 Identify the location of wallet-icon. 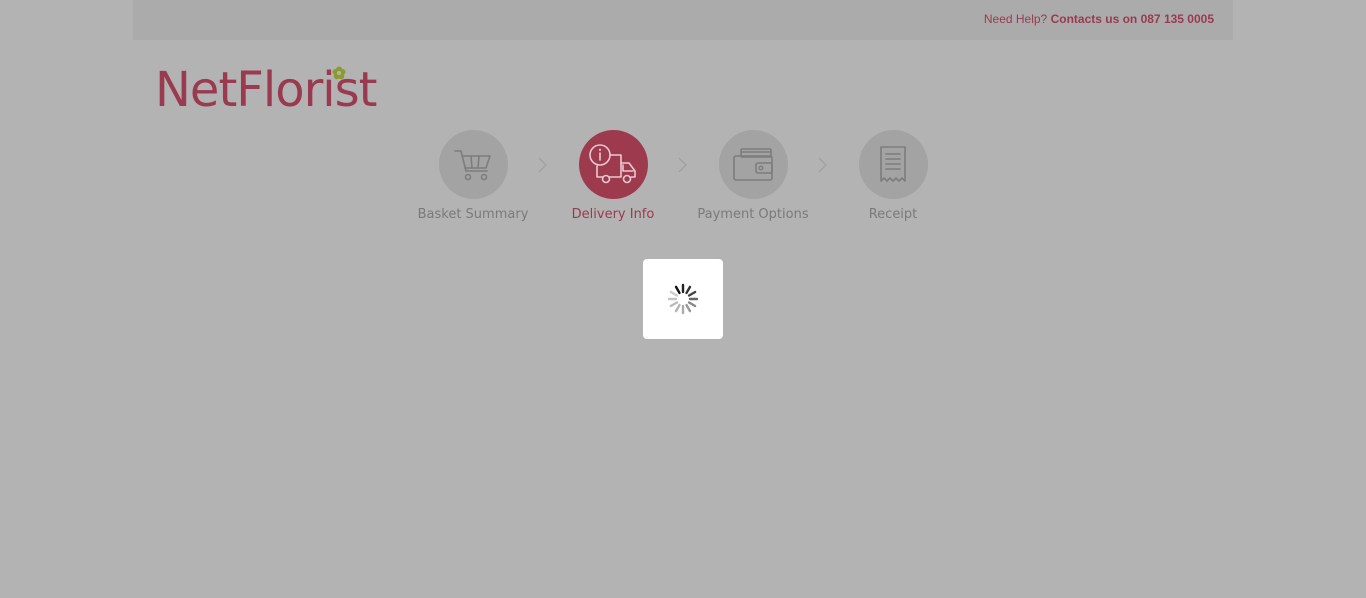
(753, 164).